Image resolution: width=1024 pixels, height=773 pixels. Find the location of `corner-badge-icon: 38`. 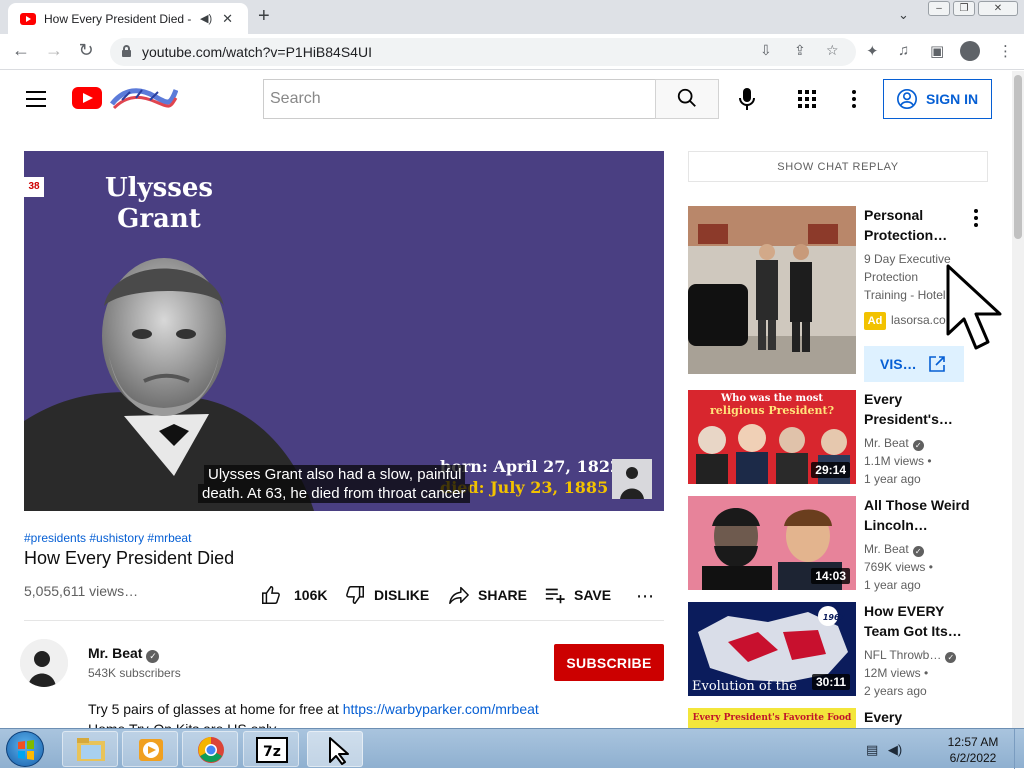

corner-badge-icon: 38 is located at coordinates (34, 187).